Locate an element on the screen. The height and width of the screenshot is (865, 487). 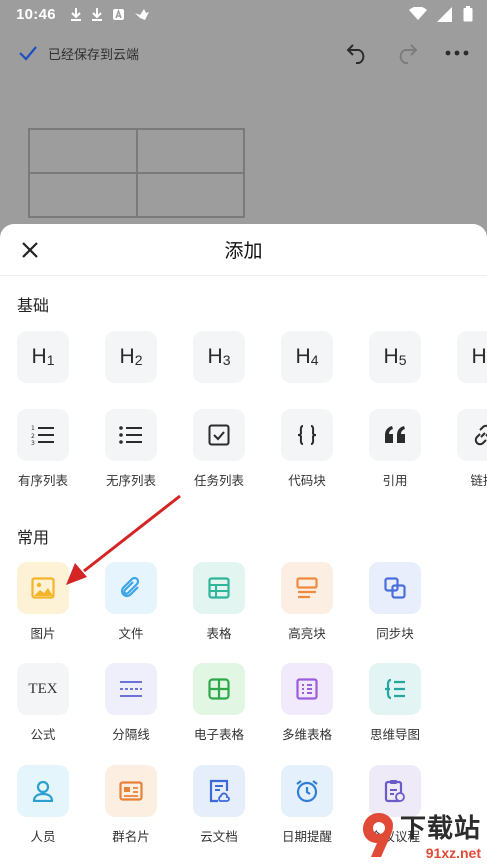
sheet-header: 添加 is located at coordinates (243, 250).